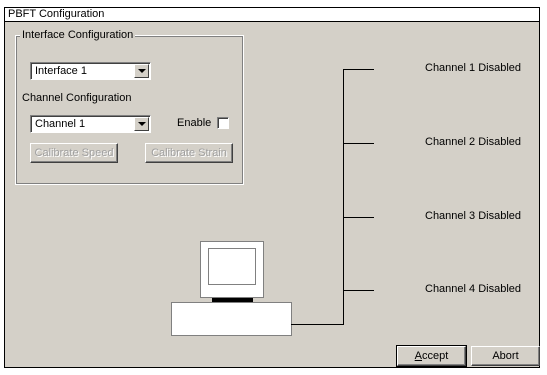  Describe the element at coordinates (90, 71) in the screenshot. I see `interface-select: Interface 1` at that location.